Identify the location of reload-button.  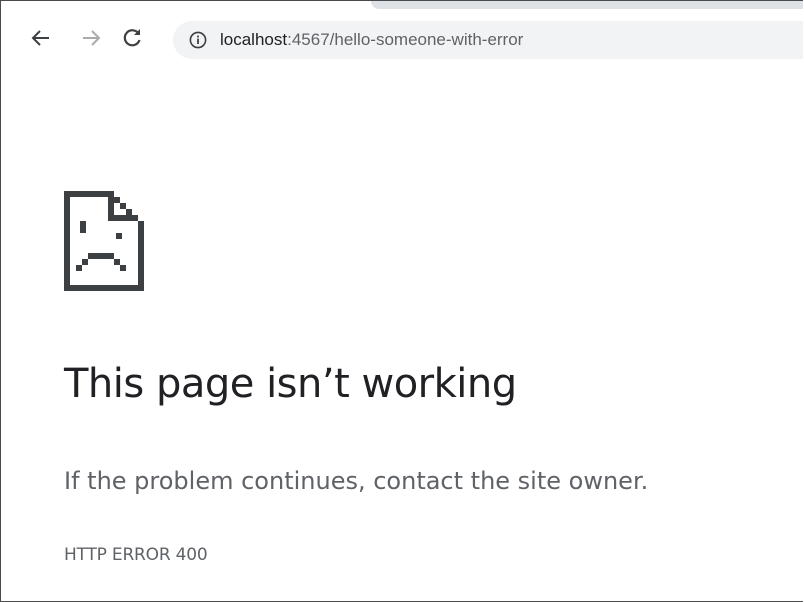
(132, 38).